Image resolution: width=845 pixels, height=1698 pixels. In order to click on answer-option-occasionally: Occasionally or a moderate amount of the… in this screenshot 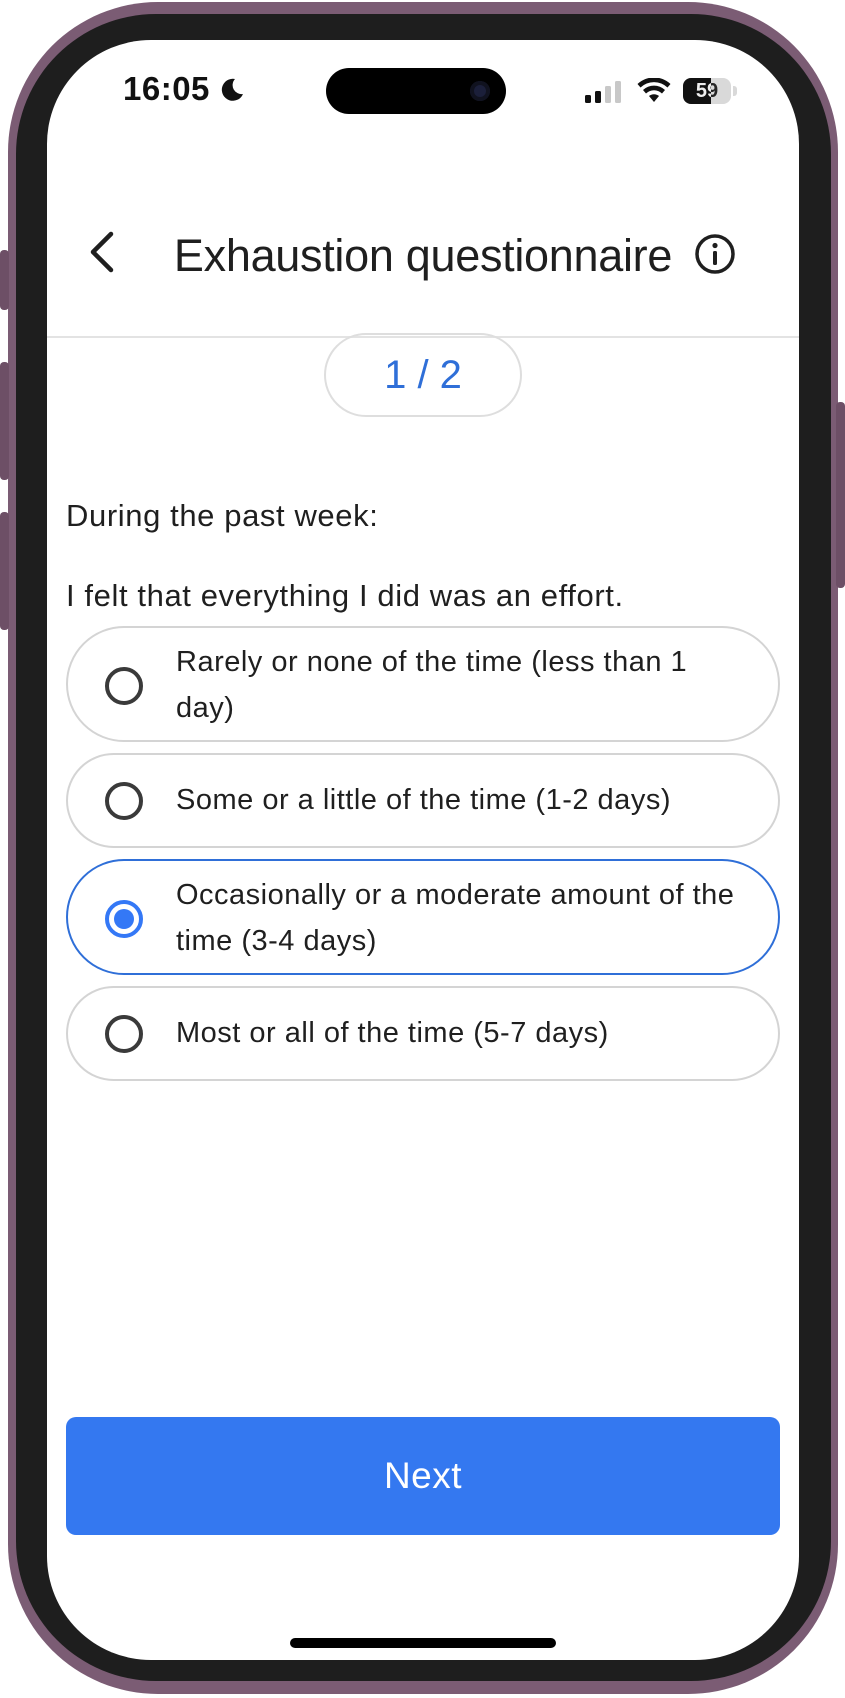, I will do `click(423, 917)`.